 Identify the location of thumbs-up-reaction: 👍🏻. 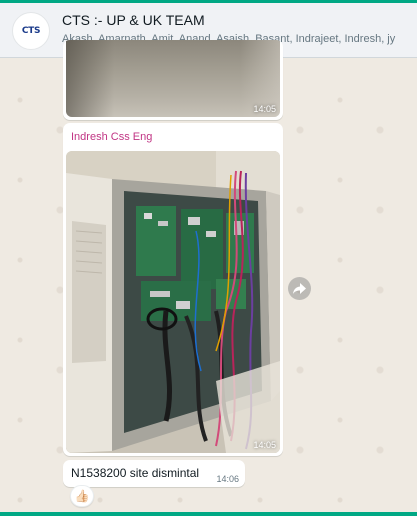
(82, 496).